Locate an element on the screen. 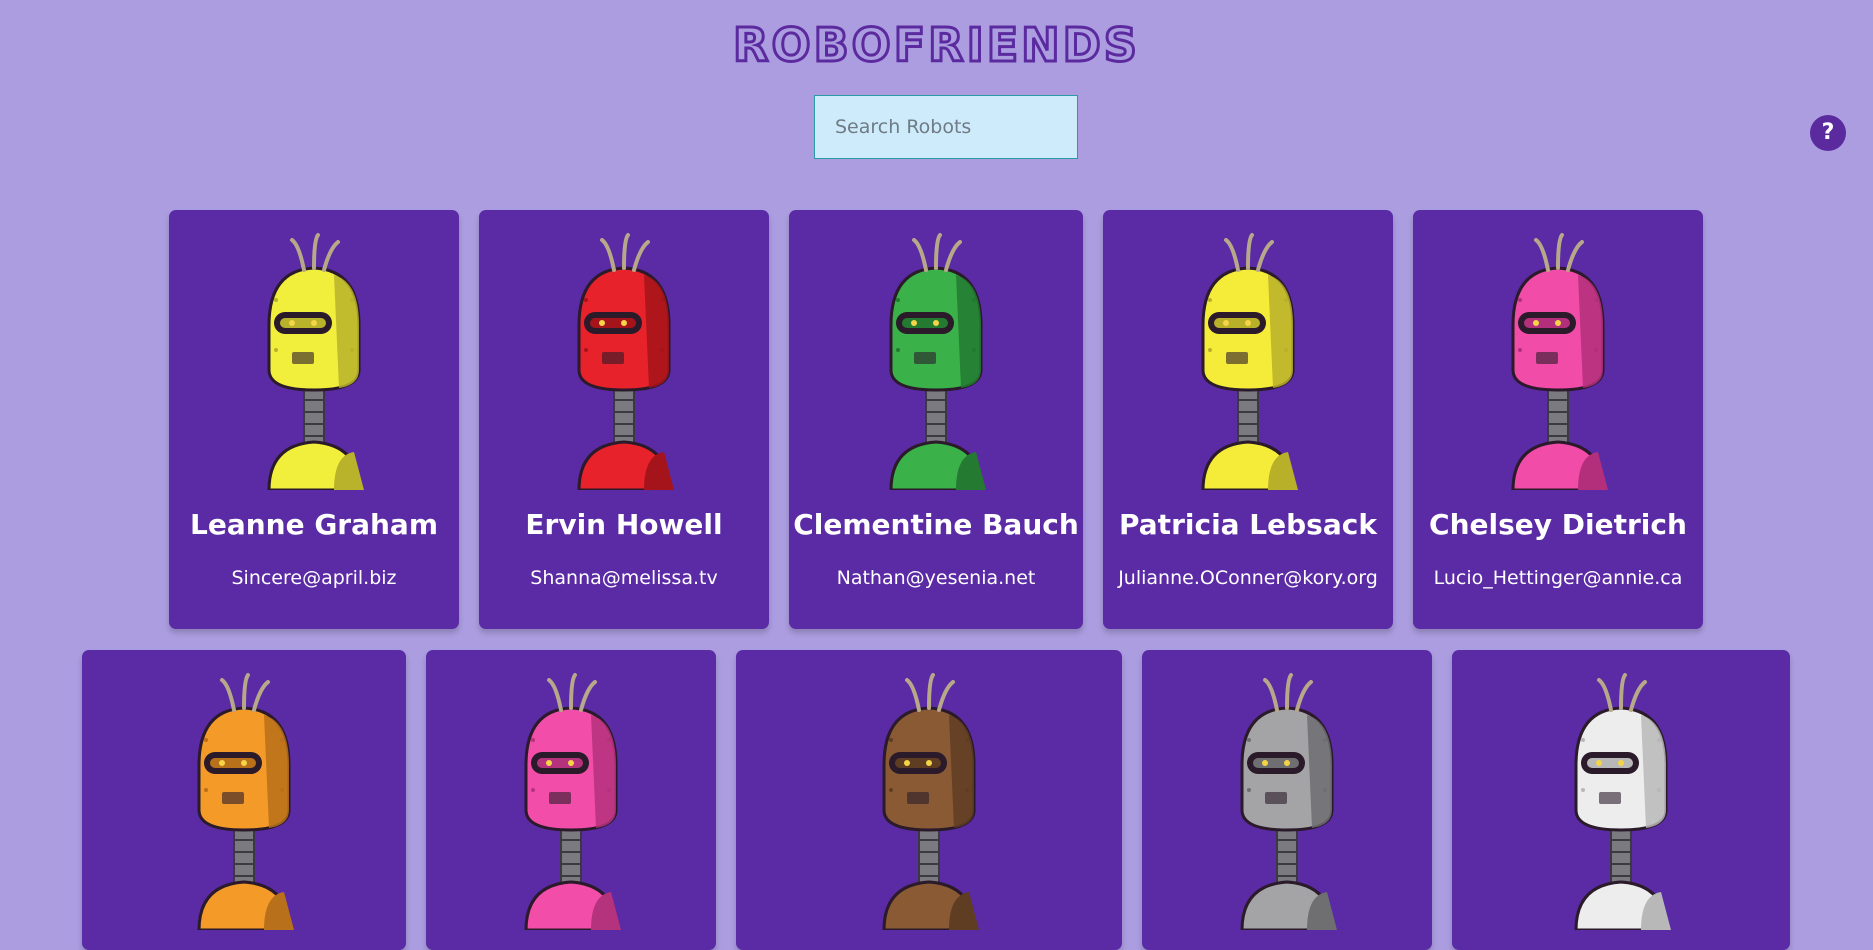  search-input is located at coordinates (946, 127).